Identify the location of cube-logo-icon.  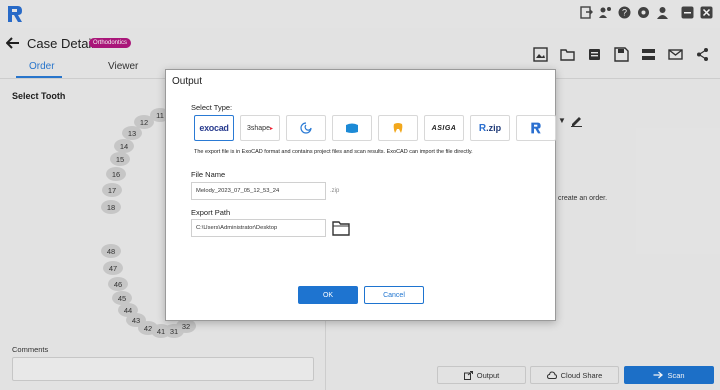
(352, 128).